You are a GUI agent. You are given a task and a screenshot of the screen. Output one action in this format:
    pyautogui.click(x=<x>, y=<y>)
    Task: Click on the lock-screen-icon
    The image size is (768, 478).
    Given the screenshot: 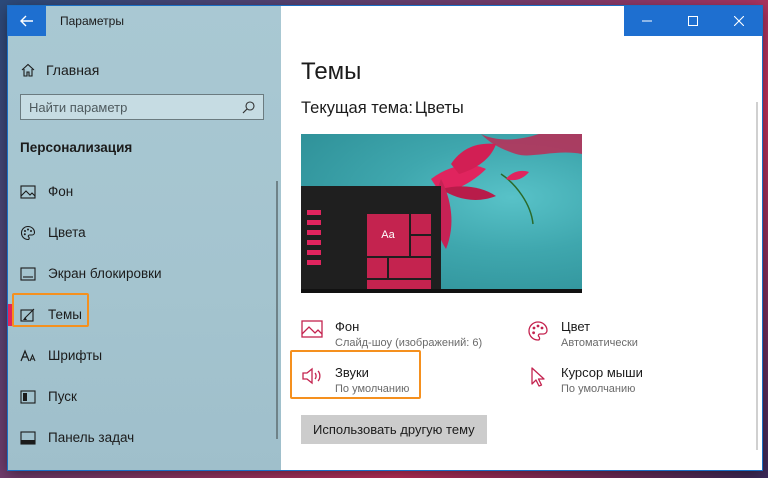 What is the action you would take?
    pyautogui.click(x=28, y=274)
    